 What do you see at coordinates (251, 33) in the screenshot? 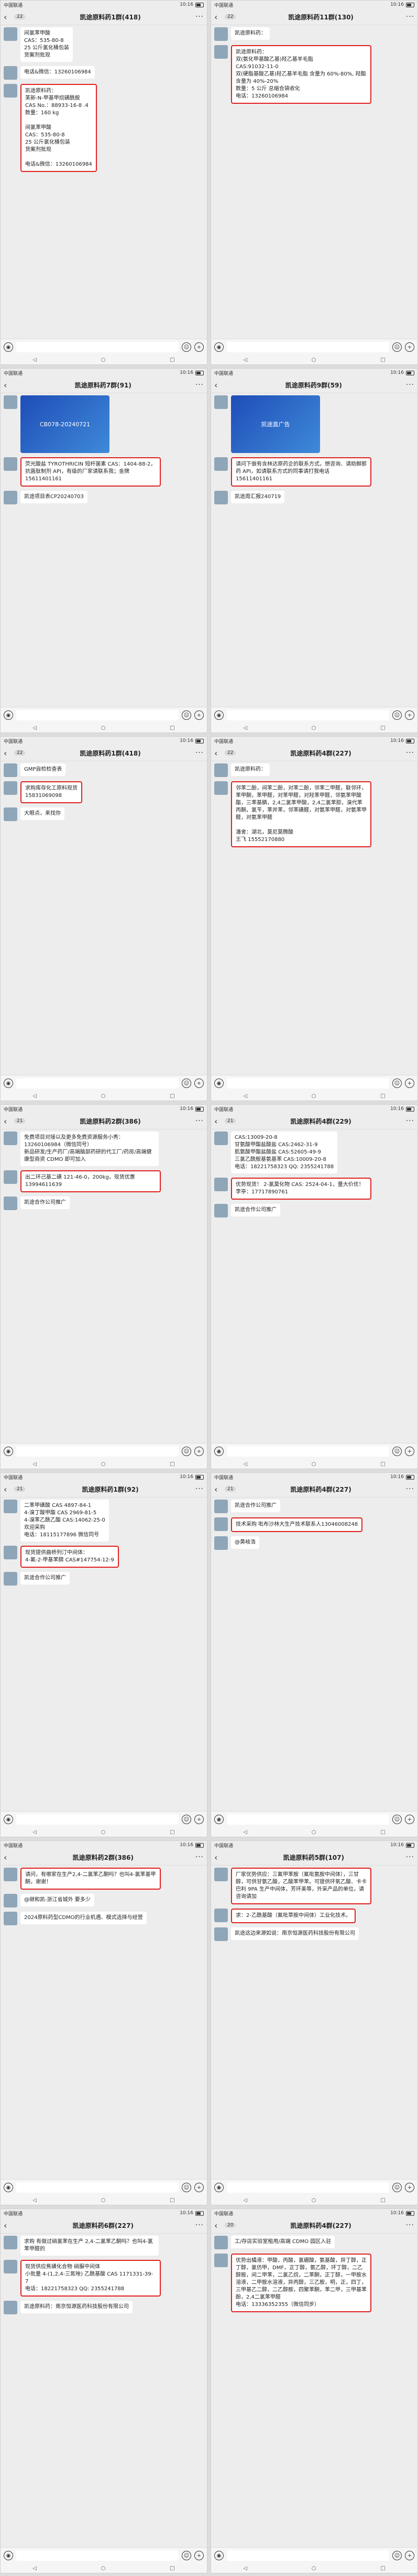
I see `message-bubble: 凯途原料药：` at bounding box center [251, 33].